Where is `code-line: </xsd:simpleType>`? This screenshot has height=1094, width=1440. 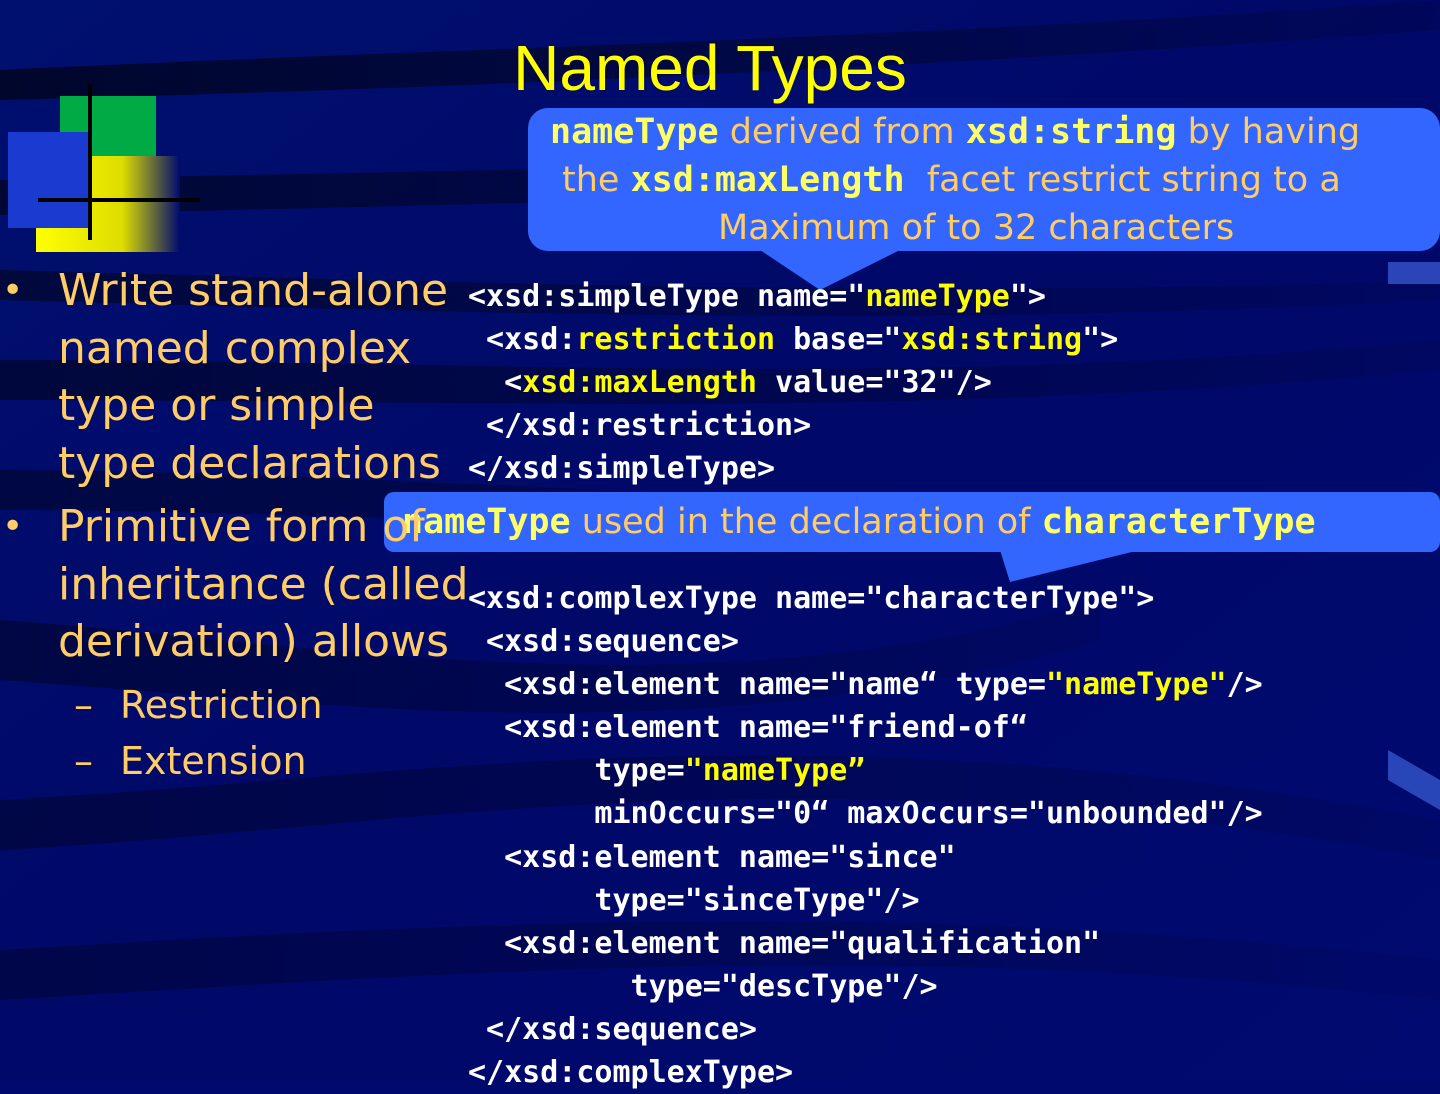
code-line: </xsd:simpleType> is located at coordinates (622, 469).